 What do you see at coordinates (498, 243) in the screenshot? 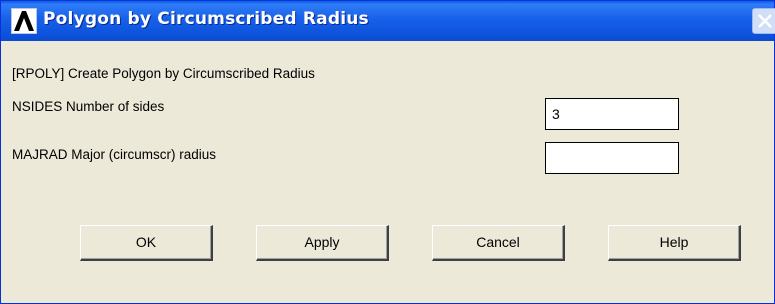
I see `cancel-button: Cancel` at bounding box center [498, 243].